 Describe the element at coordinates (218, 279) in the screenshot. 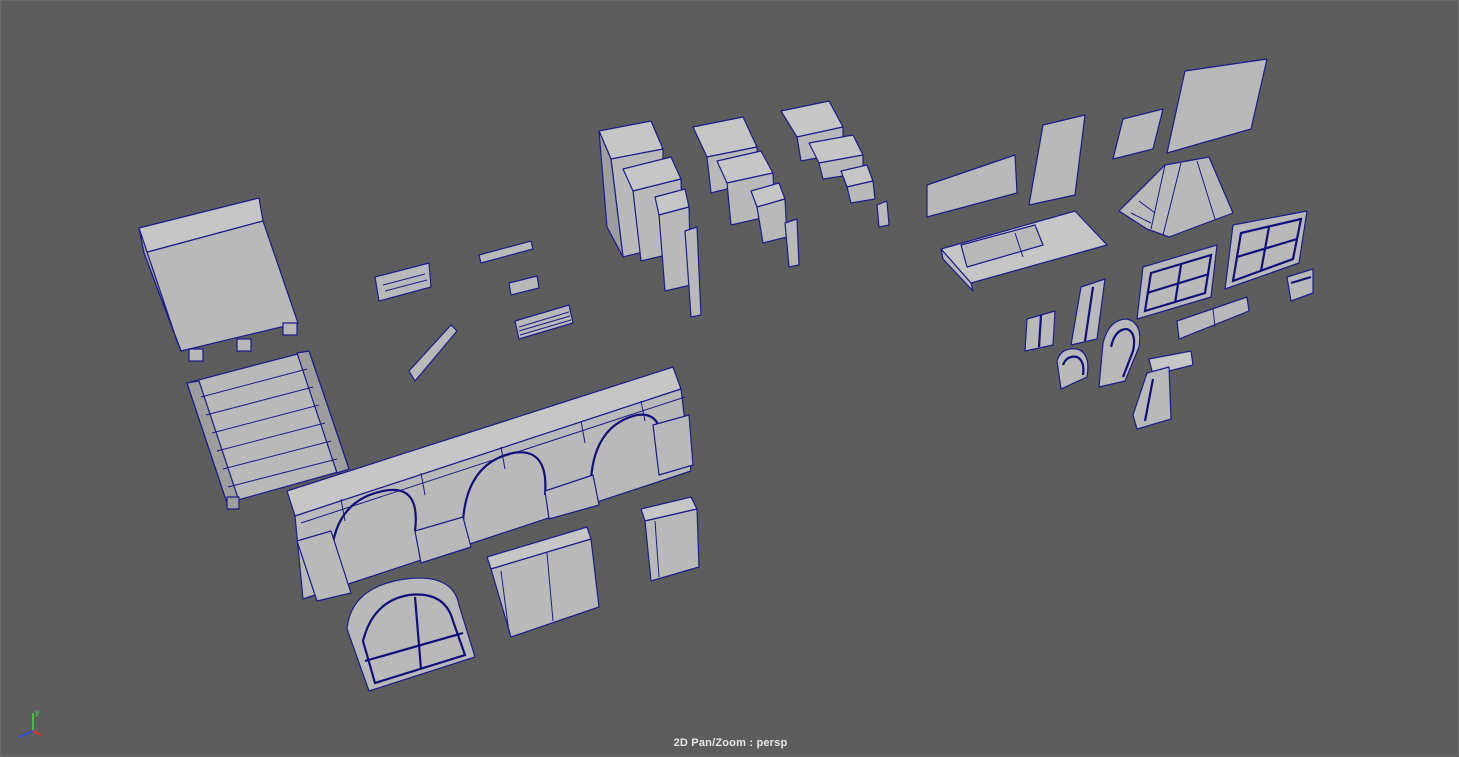

I see `platform-model` at that location.